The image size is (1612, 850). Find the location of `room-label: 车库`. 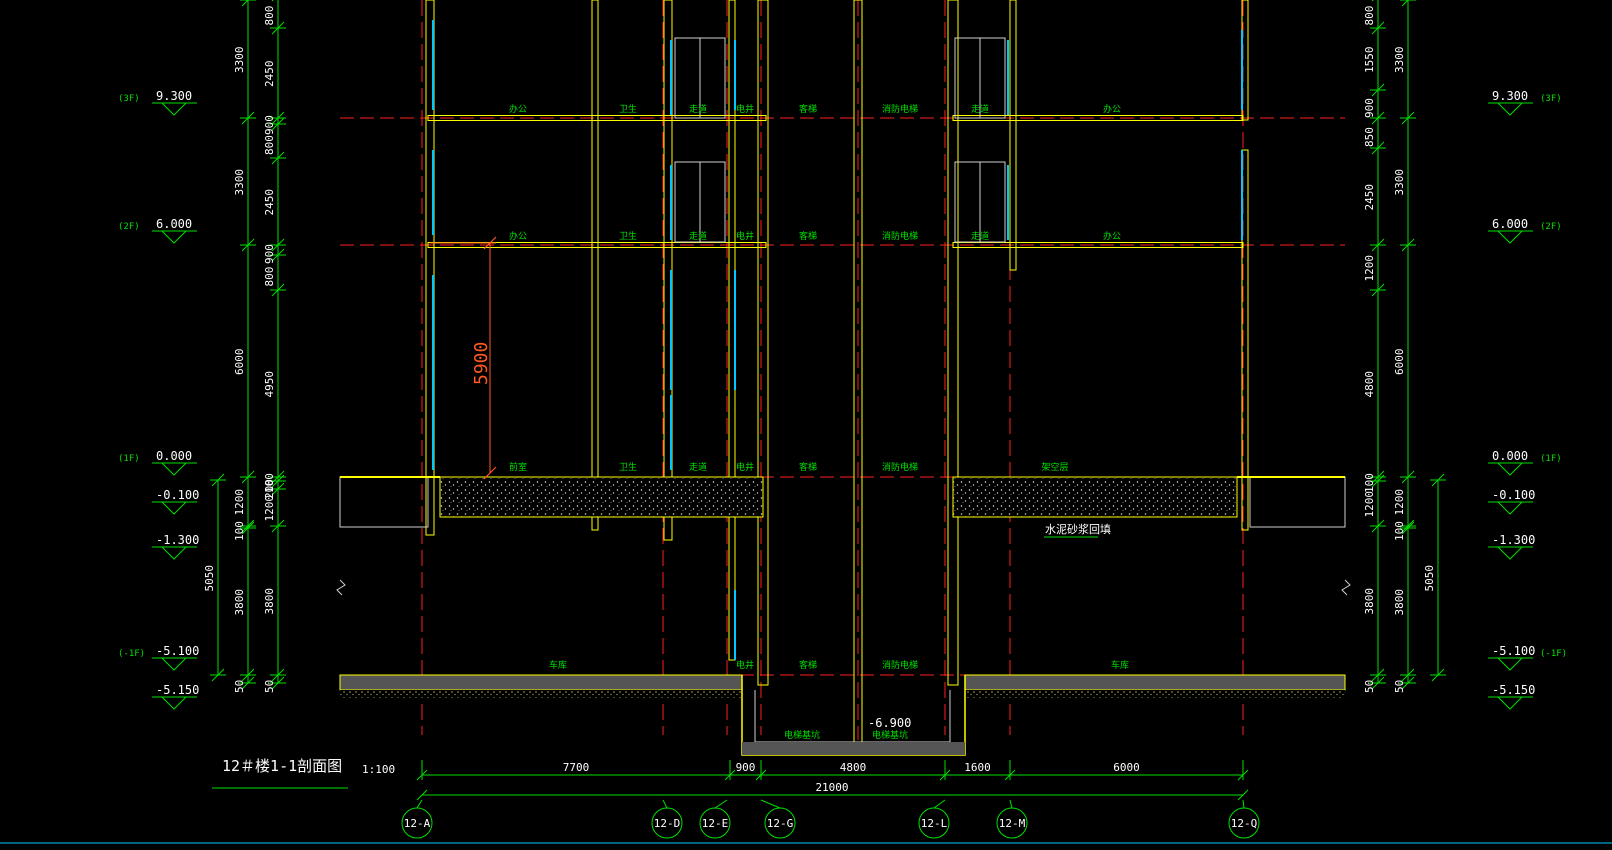

room-label: 车库 is located at coordinates (1120, 665).